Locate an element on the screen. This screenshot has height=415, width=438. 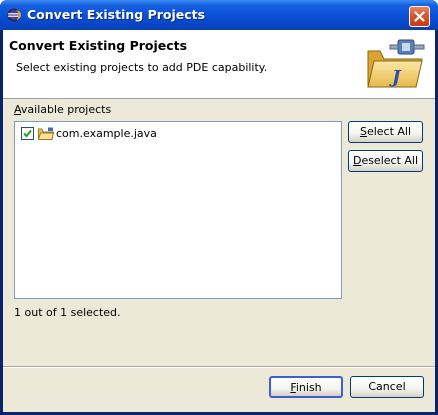
project-checkbox is located at coordinates (27, 133).